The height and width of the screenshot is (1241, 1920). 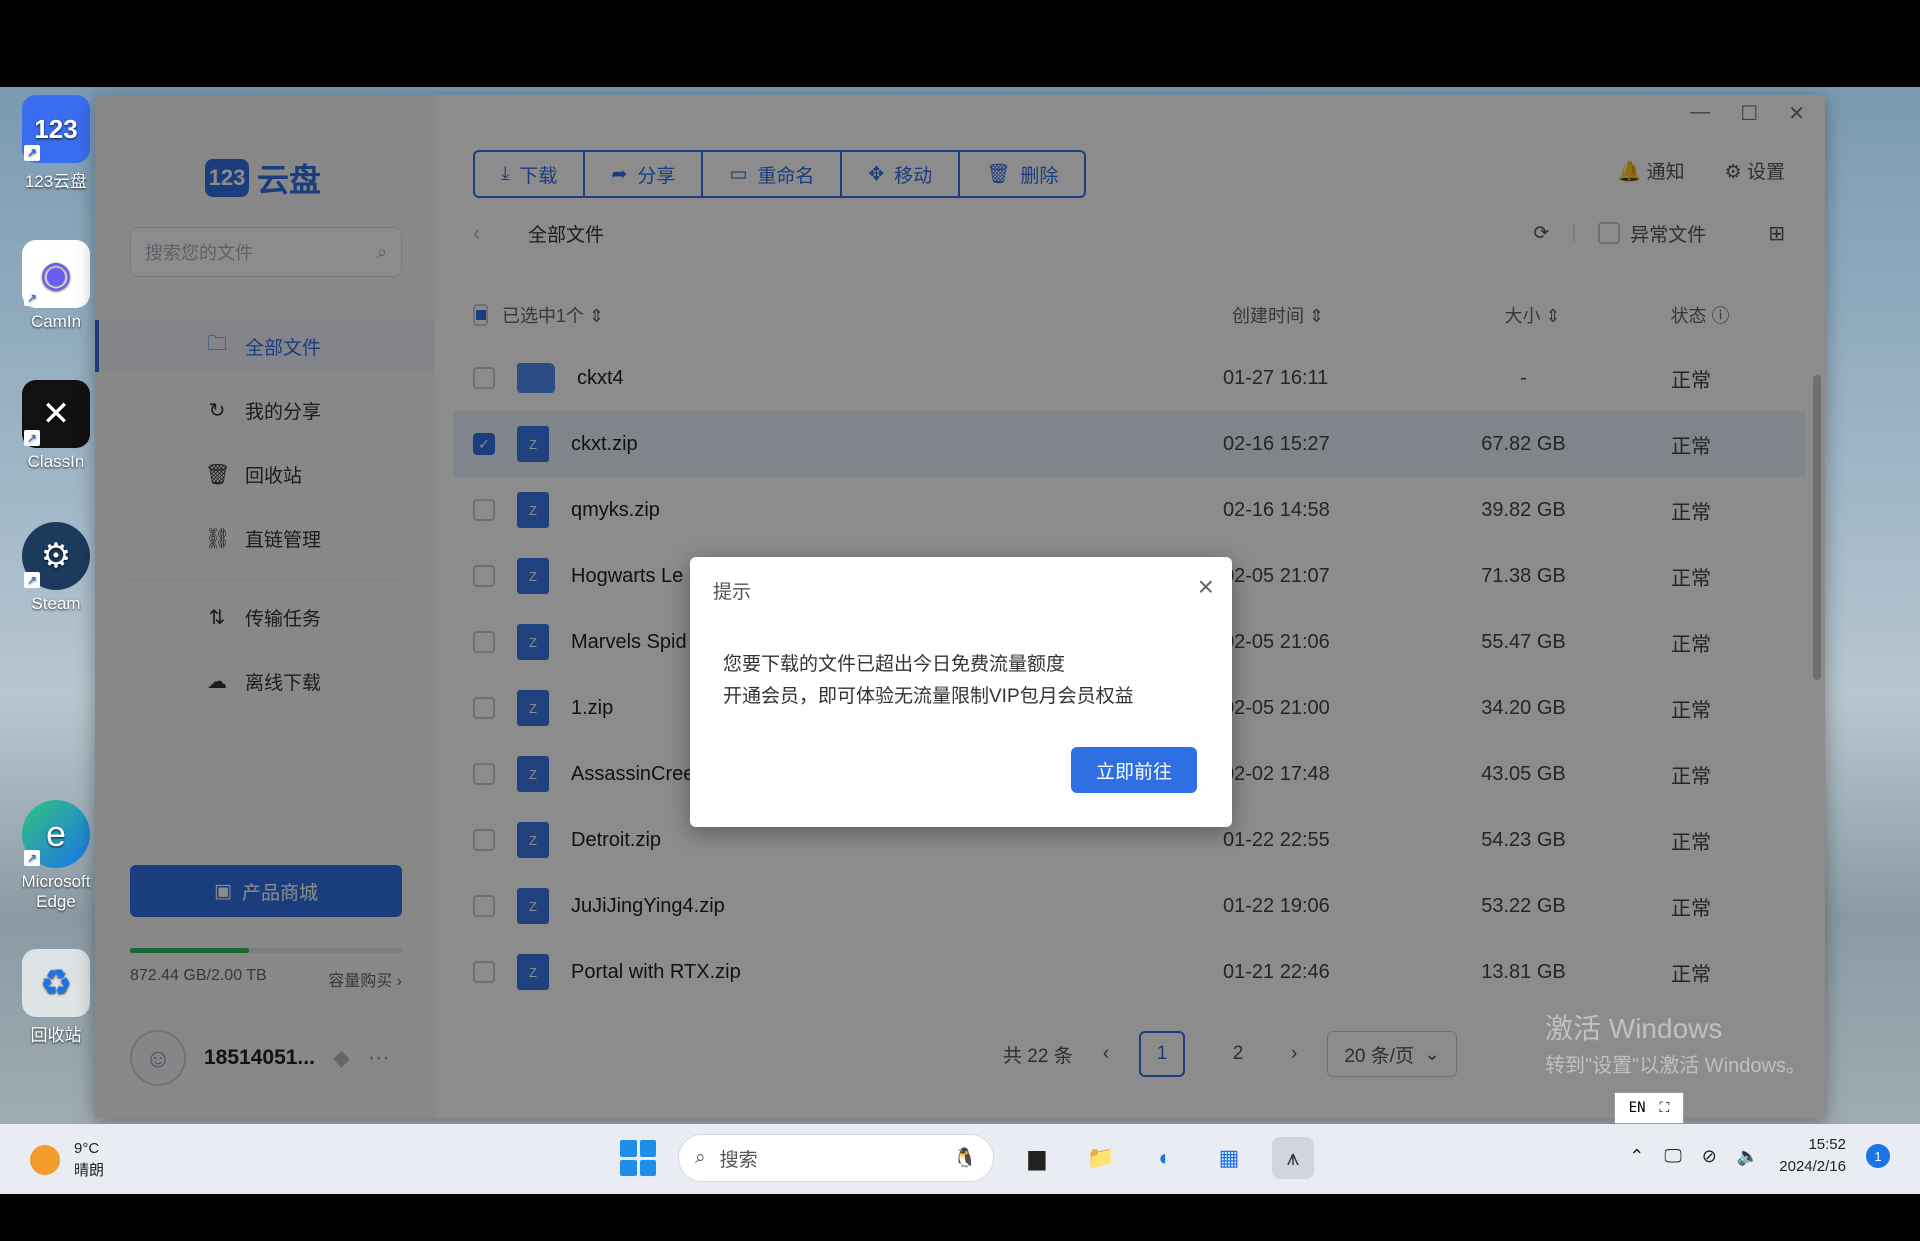 What do you see at coordinates (894, 664) in the screenshot?
I see `dialog-message-line1: 您要下载的文件已超出今日免费流量额度` at bounding box center [894, 664].